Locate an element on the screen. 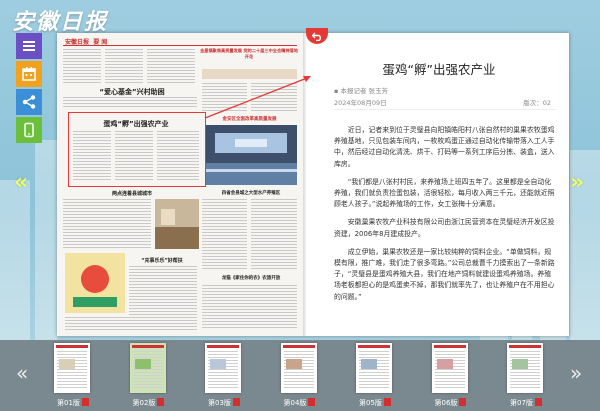  thumbnail-label: 第07版 is located at coordinates (526, 403).